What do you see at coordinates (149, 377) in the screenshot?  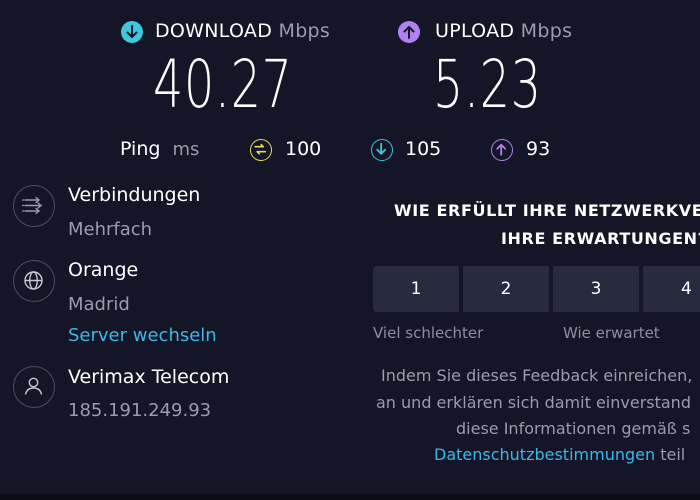 I see `provider-name: Verimax Telecom` at bounding box center [149, 377].